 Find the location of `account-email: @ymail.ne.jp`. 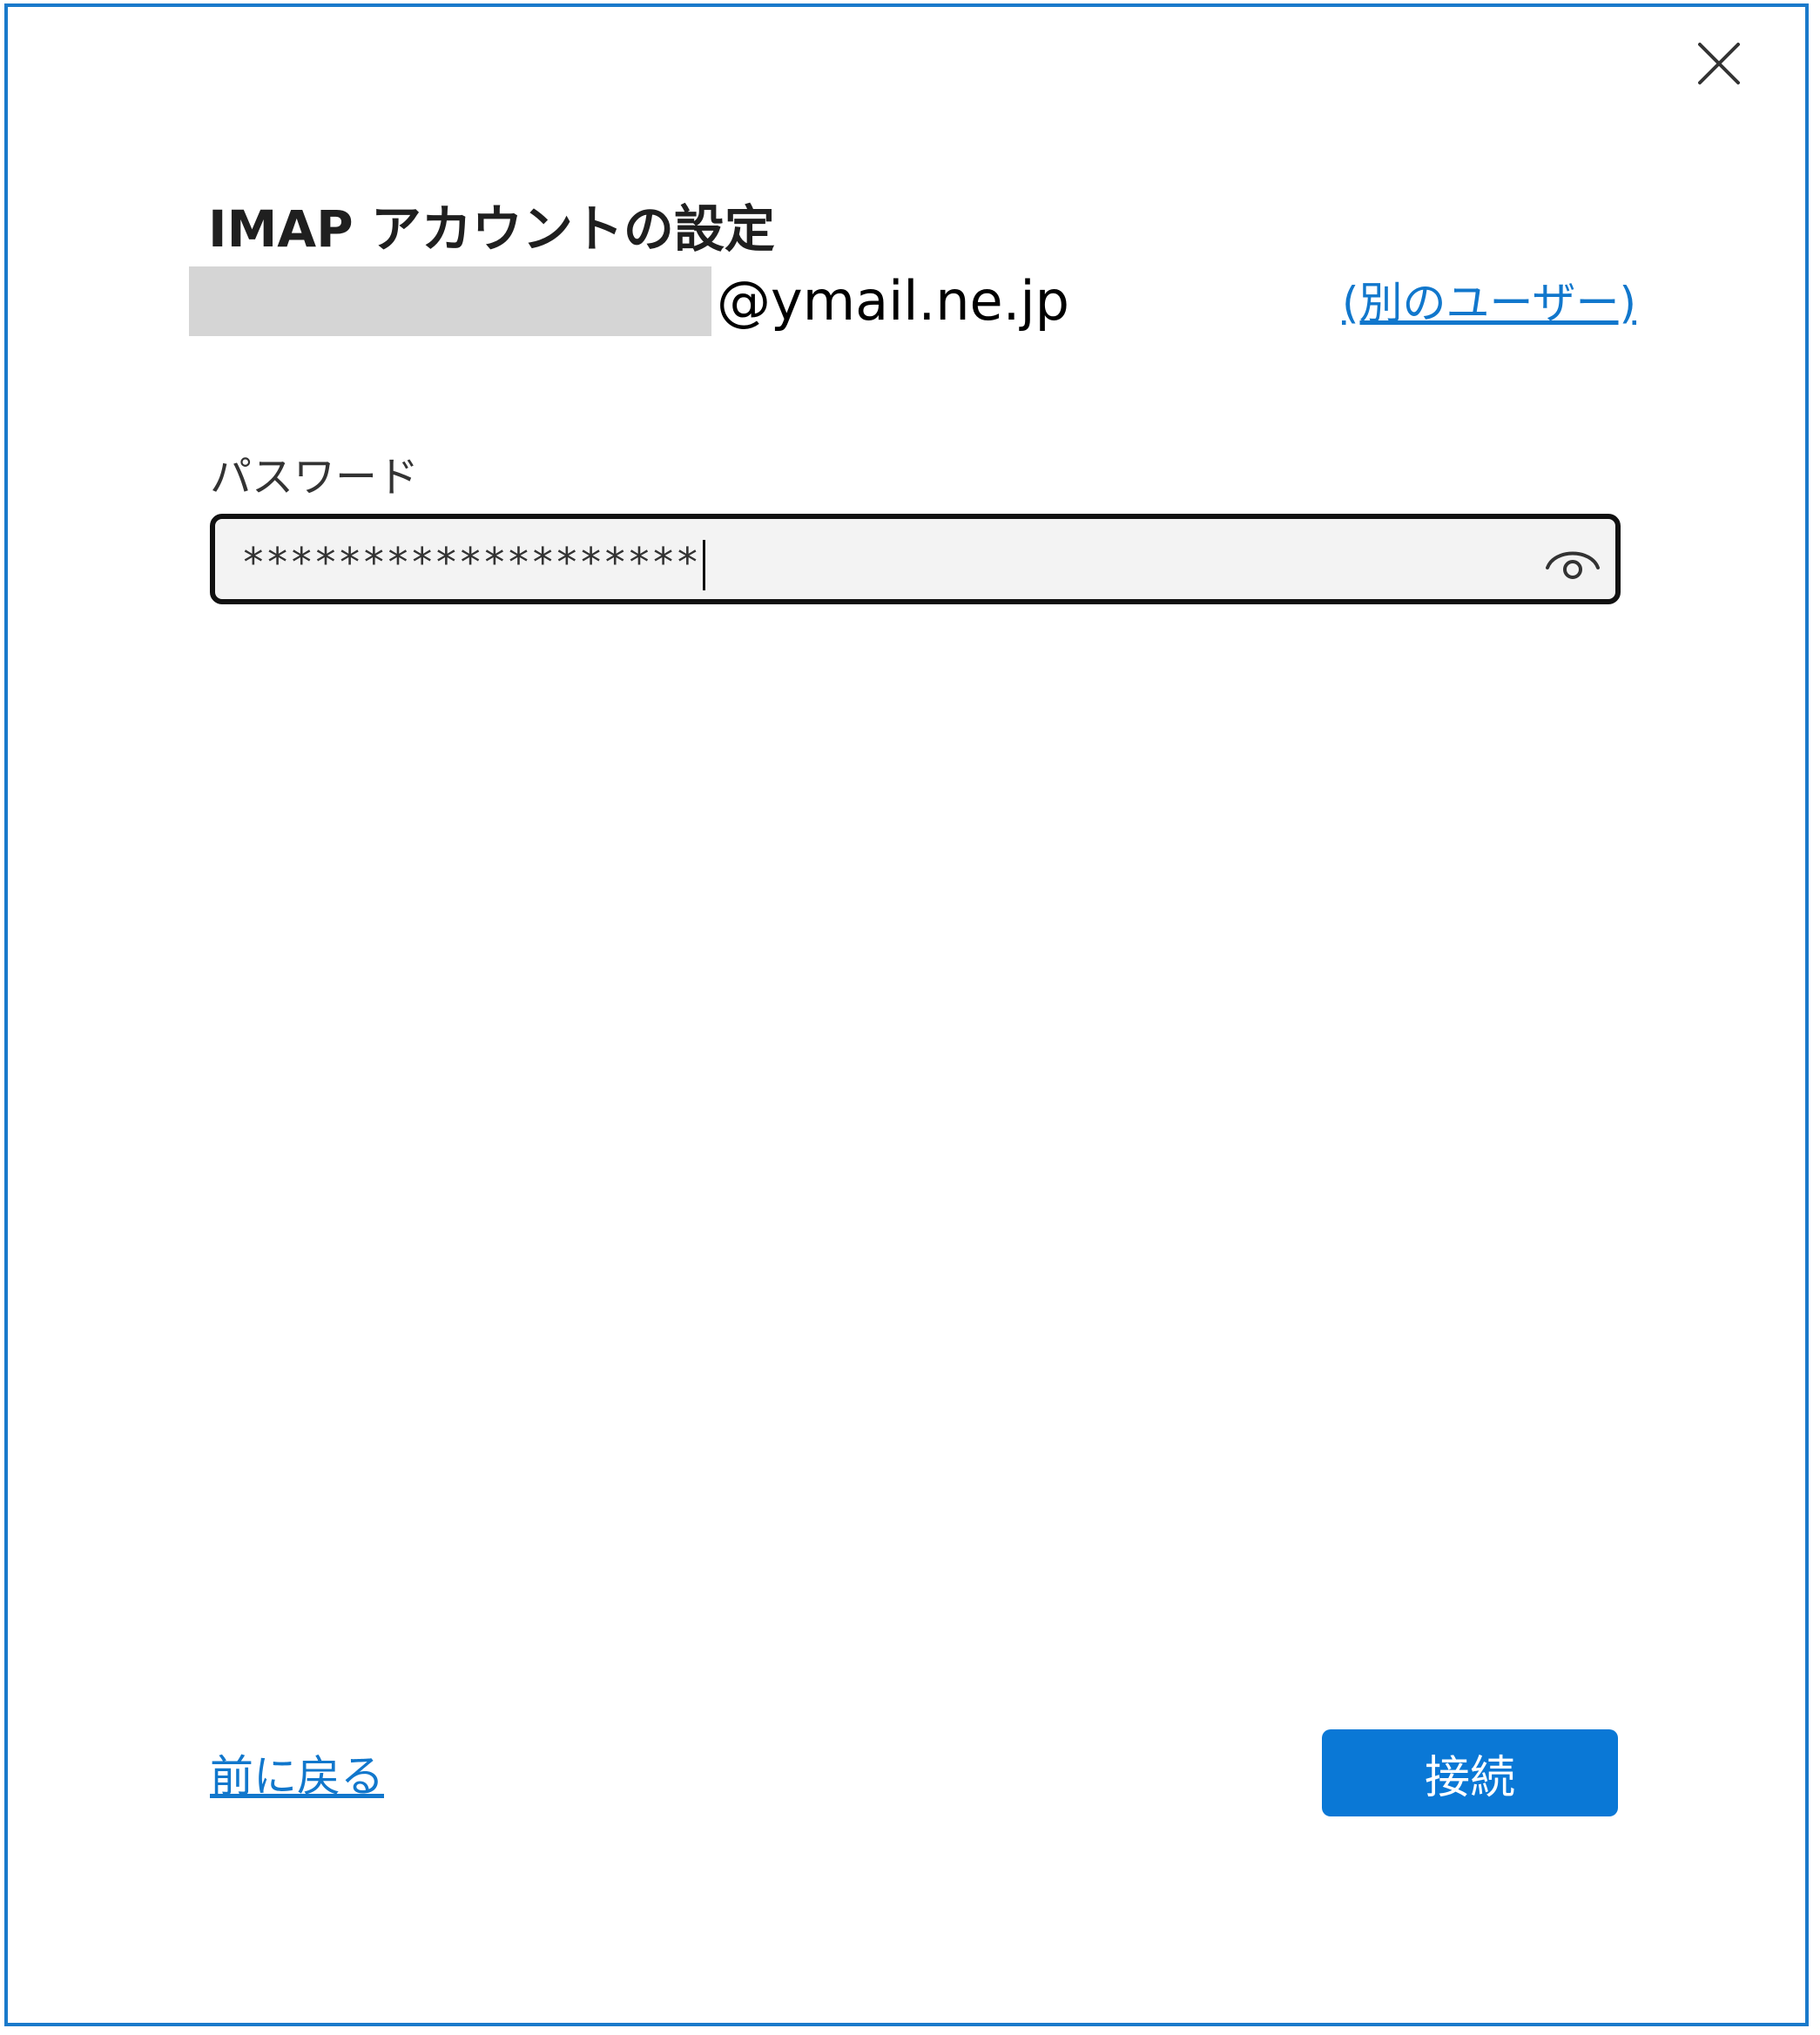

account-email: @ymail.ne.jp is located at coordinates (629, 301).